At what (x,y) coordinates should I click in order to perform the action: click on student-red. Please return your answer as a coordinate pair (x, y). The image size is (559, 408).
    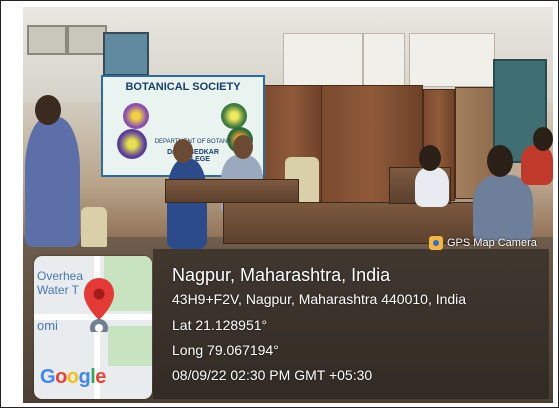
    Looking at the image, I should click on (537, 165).